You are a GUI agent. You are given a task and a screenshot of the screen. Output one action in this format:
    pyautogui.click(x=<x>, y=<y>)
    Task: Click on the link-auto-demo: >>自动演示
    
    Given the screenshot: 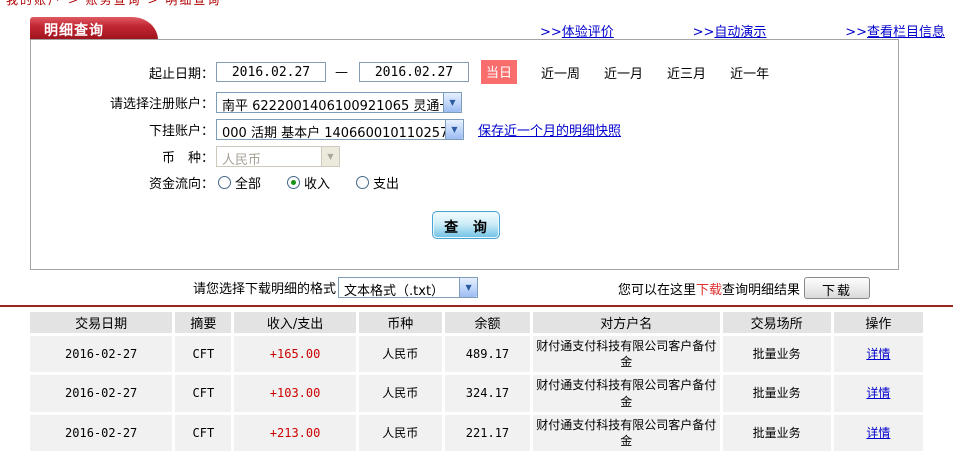 What is the action you would take?
    pyautogui.click(x=730, y=30)
    